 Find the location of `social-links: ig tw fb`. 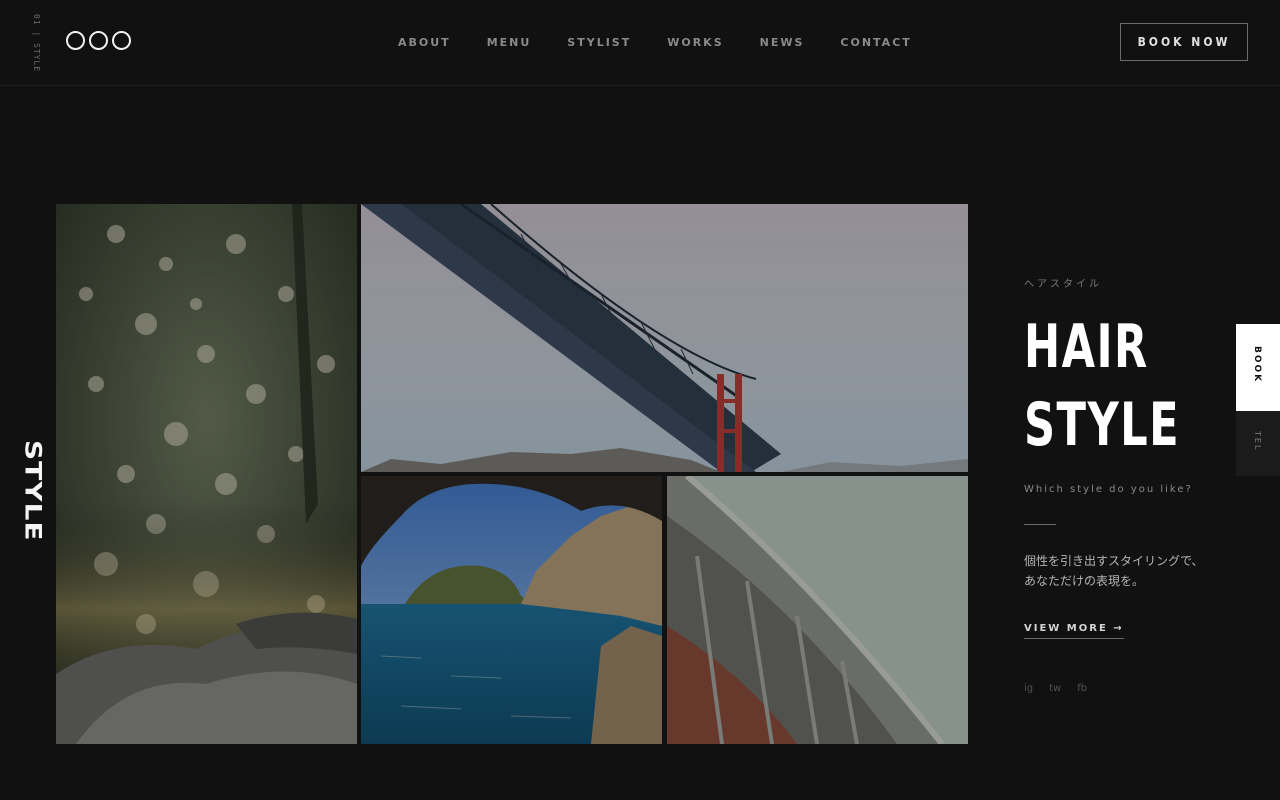

social-links: ig tw fb is located at coordinates (1055, 688).